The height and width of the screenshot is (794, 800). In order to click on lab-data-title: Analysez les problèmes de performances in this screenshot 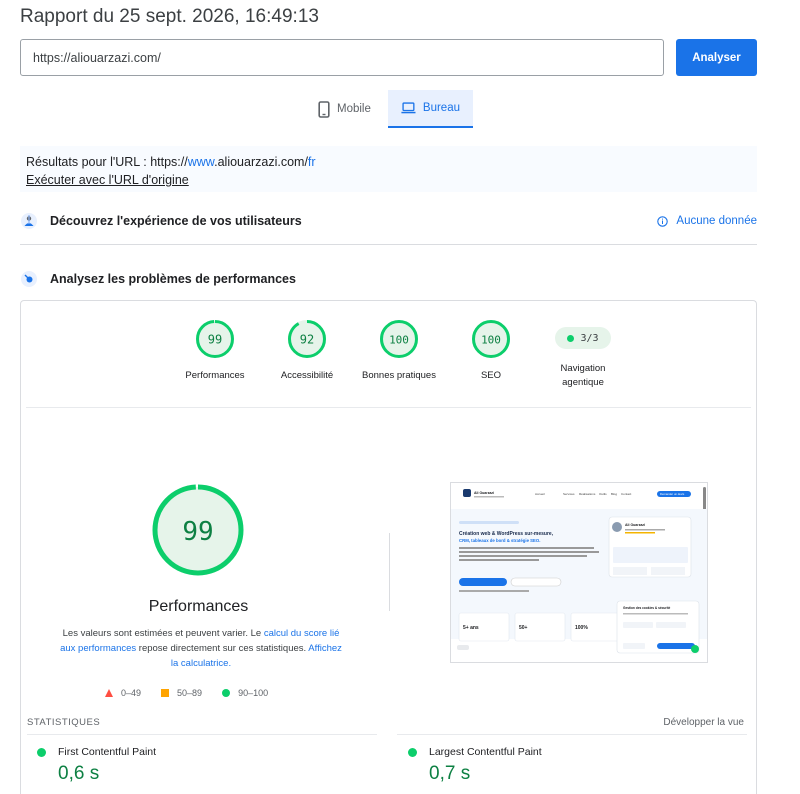, I will do `click(173, 279)`.